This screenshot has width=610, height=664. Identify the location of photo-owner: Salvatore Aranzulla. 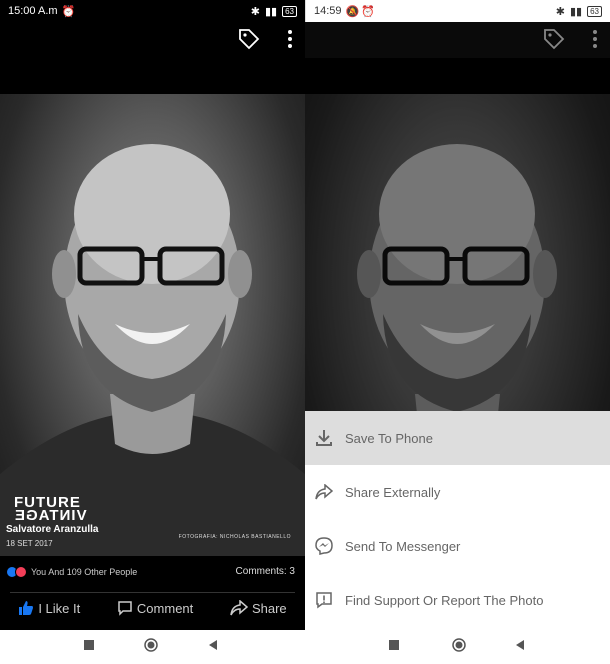
(52, 529).